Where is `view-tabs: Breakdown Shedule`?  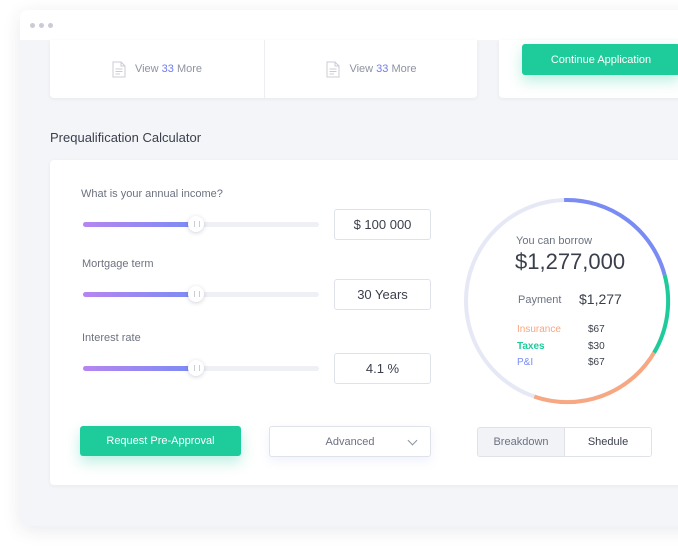 view-tabs: Breakdown Shedule is located at coordinates (564, 442).